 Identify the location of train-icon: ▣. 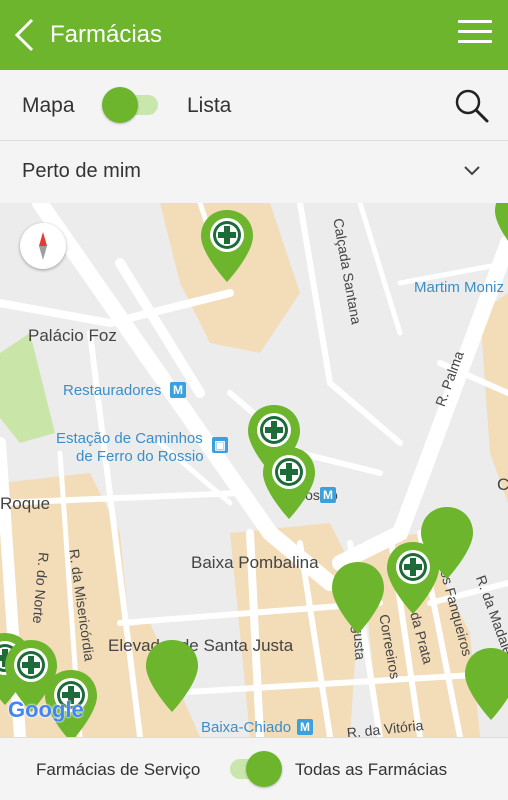
(220, 445).